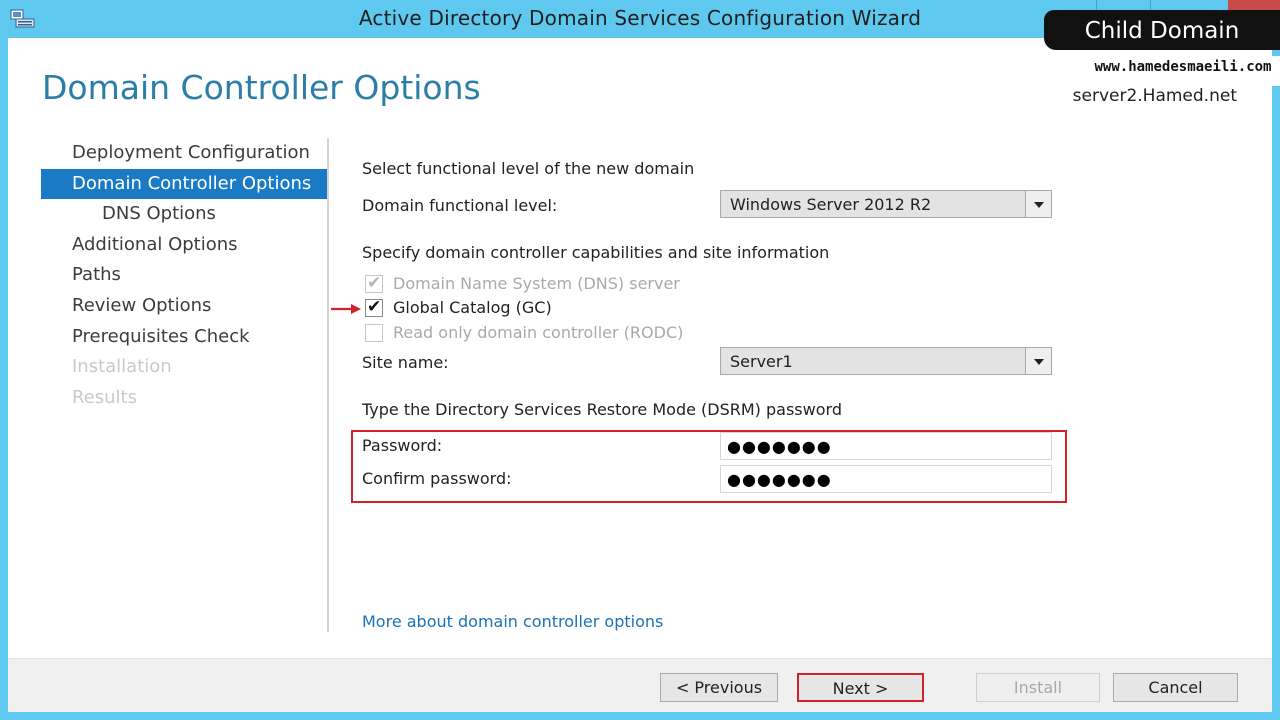  Describe the element at coordinates (184, 306) in the screenshot. I see `nav-item-review-options: Review Options` at that location.